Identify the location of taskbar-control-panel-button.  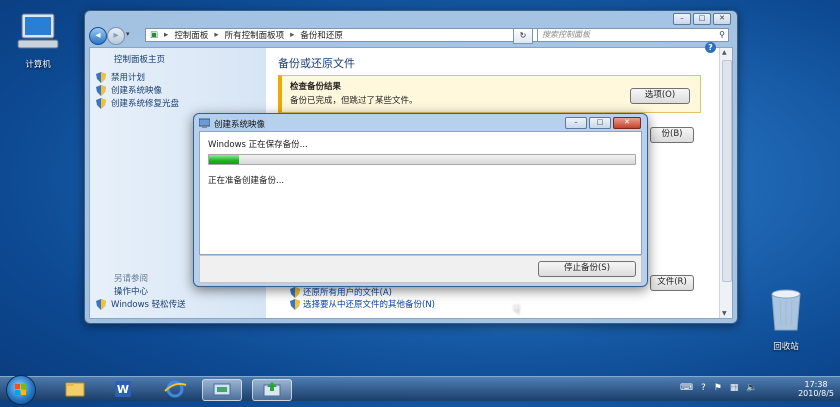
(222, 390).